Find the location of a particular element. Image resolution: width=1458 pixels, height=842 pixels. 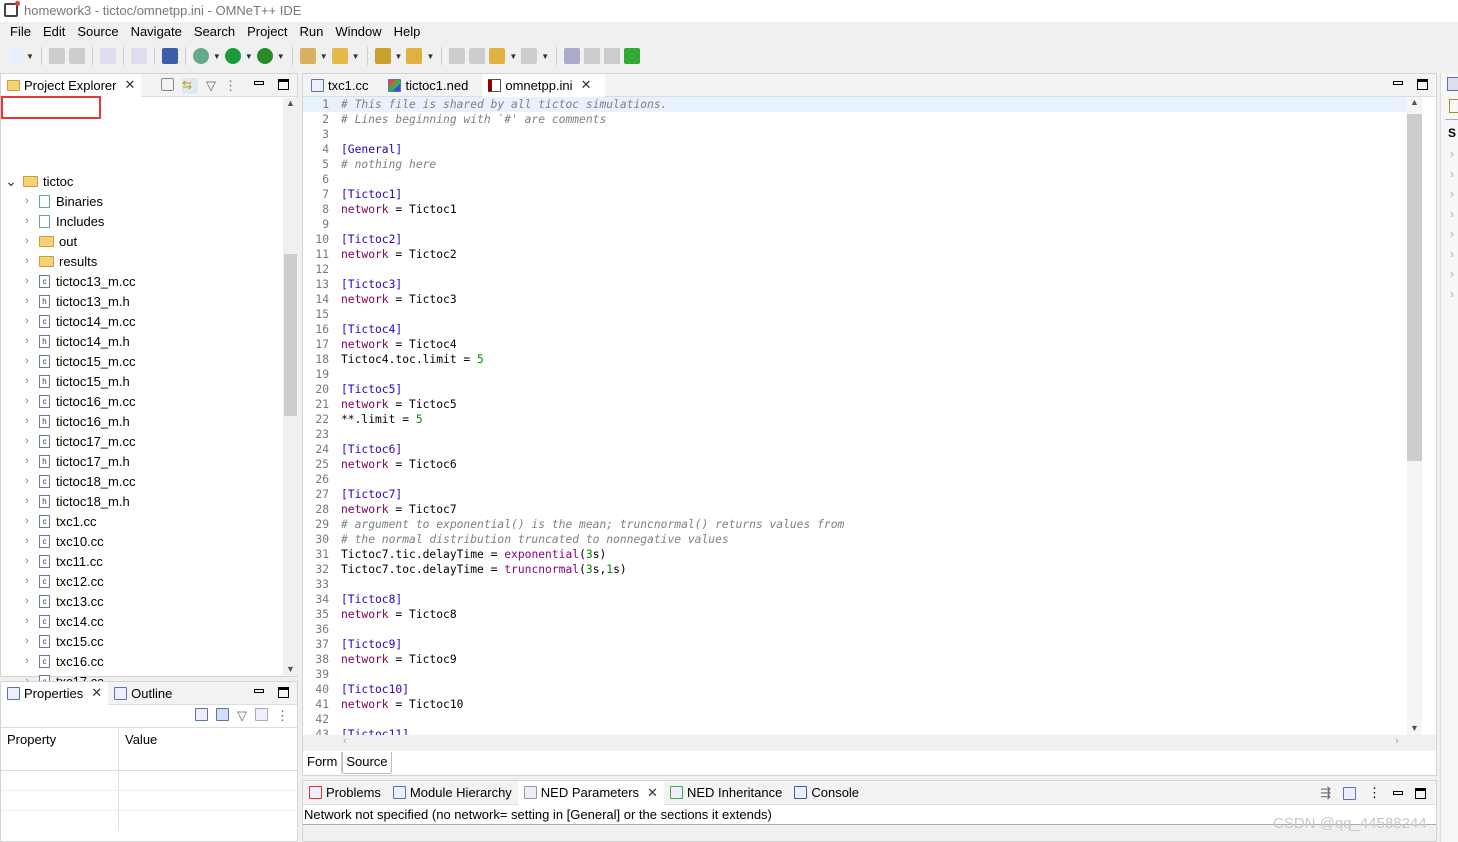

tab-outline: Outline is located at coordinates (143, 693).